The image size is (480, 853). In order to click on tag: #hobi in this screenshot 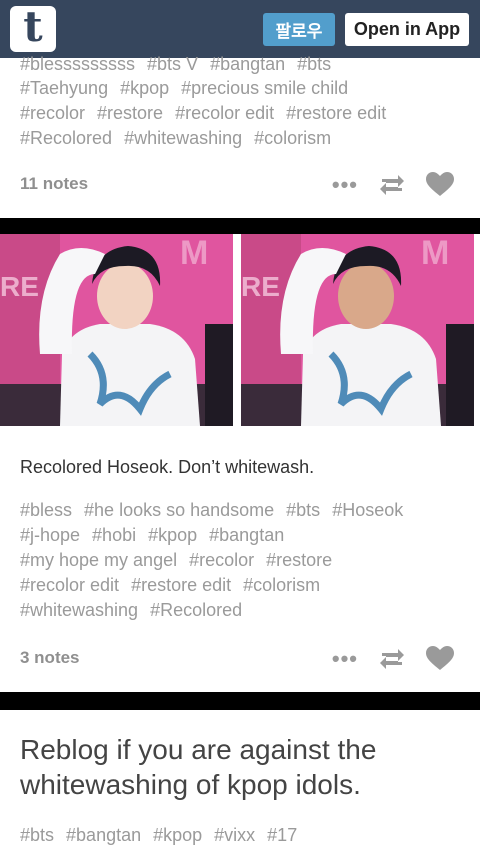, I will do `click(114, 535)`.